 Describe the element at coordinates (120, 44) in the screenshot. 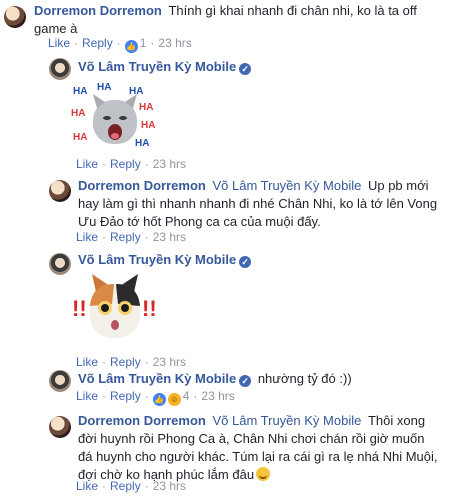

I see `comment-actions: Like · Reply · 👍 1 · 23 hrs` at that location.